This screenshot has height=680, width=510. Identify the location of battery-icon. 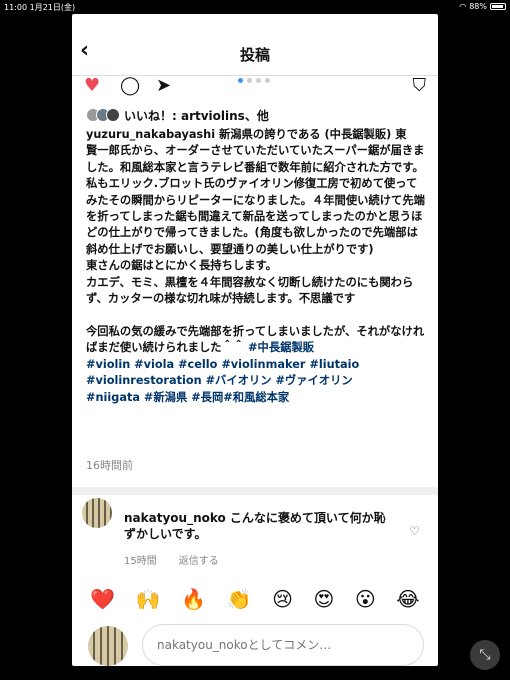
(498, 6).